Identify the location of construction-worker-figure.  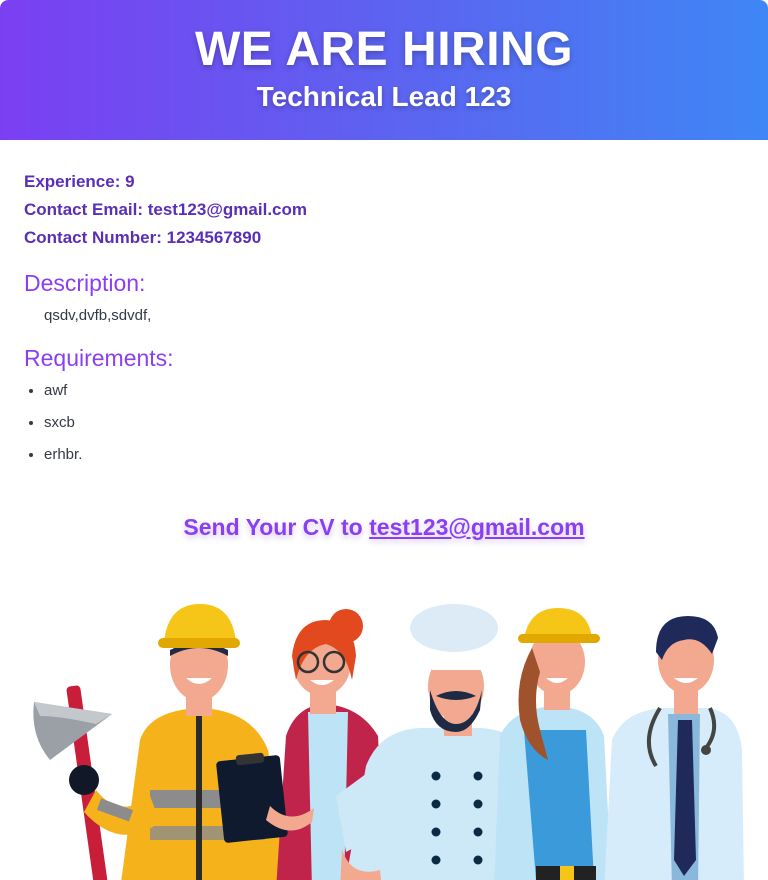
(553, 744).